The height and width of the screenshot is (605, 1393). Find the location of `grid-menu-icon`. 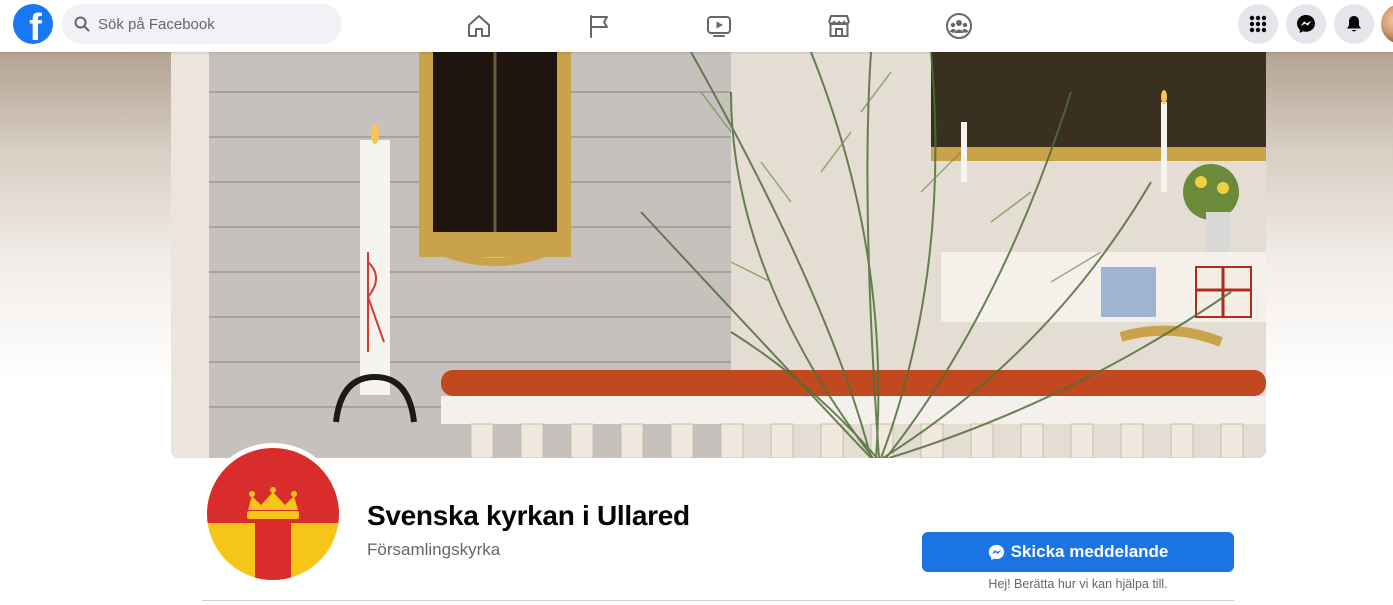

grid-menu-icon is located at coordinates (1258, 24).